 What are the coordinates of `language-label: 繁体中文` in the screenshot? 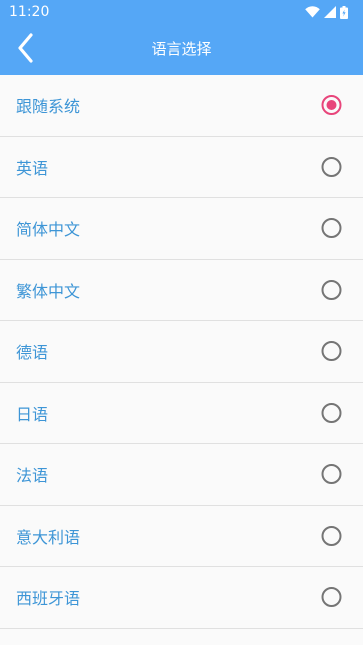 It's located at (48, 291).